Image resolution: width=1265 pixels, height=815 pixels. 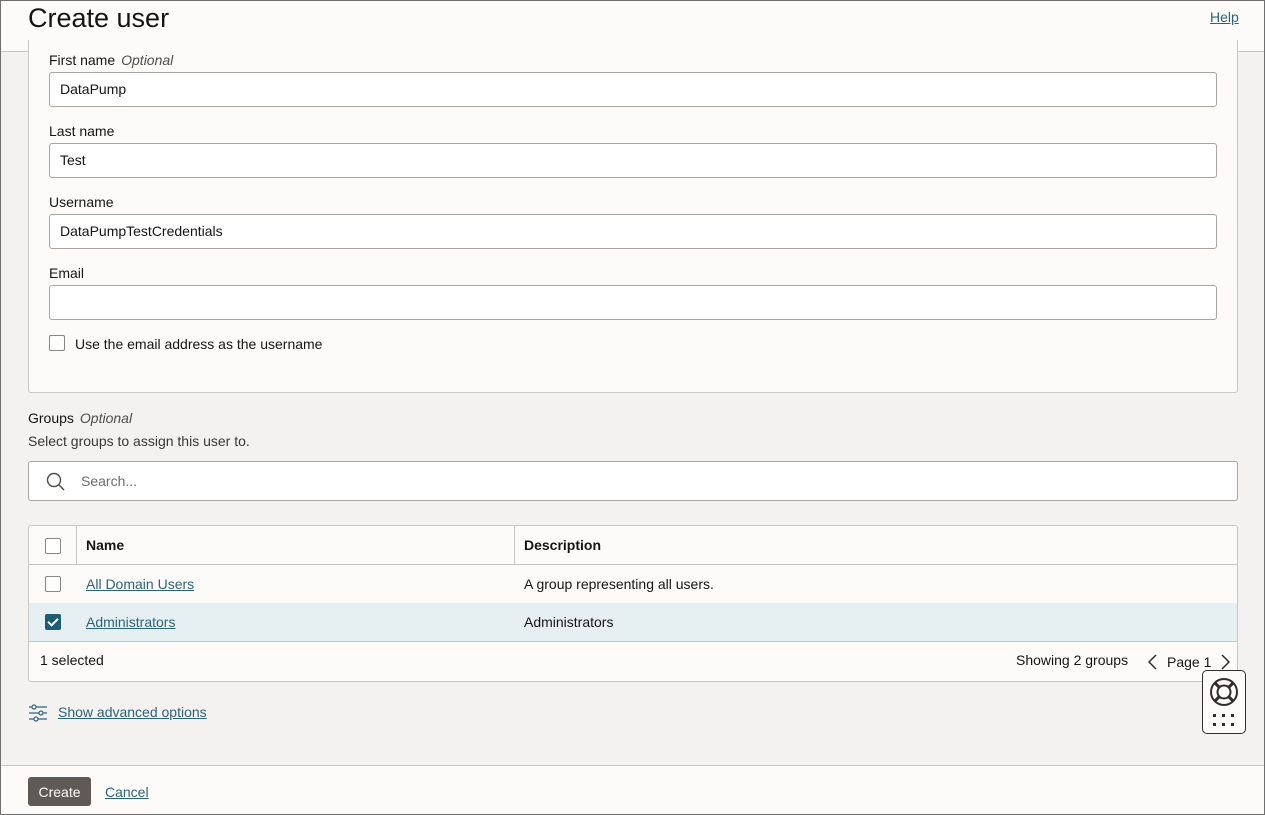 I want to click on column-header-name: Name, so click(x=105, y=545).